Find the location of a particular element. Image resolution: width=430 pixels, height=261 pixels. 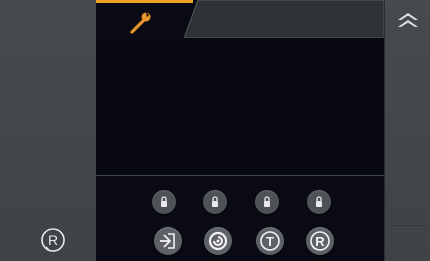

t-label: T is located at coordinates (270, 241).